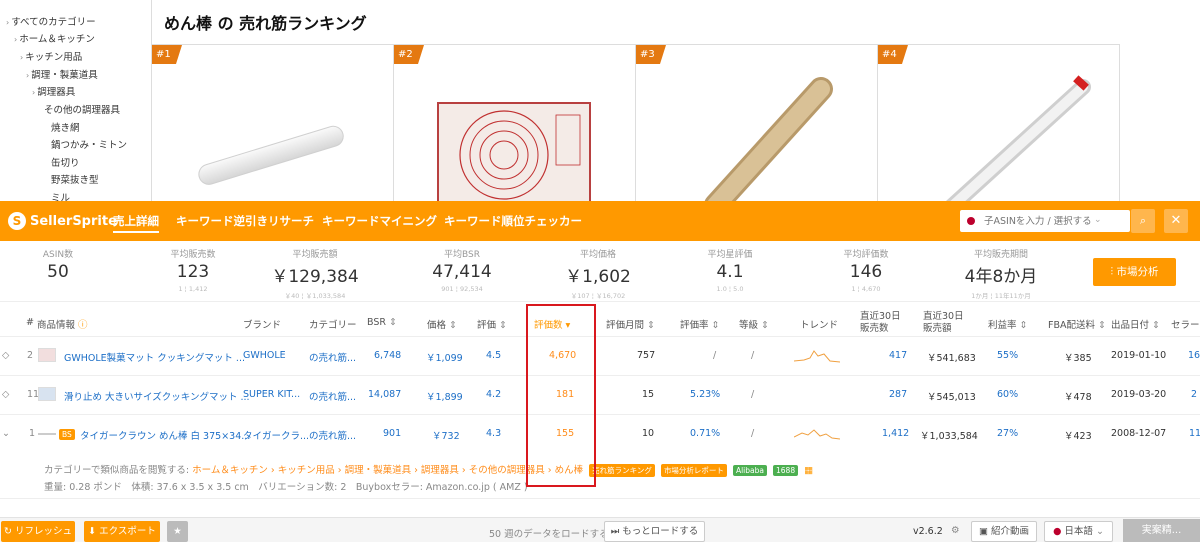 The width and height of the screenshot is (1200, 542). What do you see at coordinates (1098, 220) in the screenshot?
I see `chevron-down-icon: ⌄` at bounding box center [1098, 220].